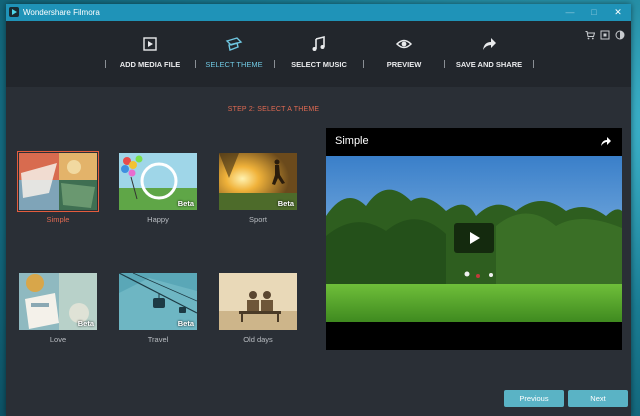 This screenshot has height=416, width=640. What do you see at coordinates (404, 64) in the screenshot?
I see `step-label: PREVIEW` at bounding box center [404, 64].